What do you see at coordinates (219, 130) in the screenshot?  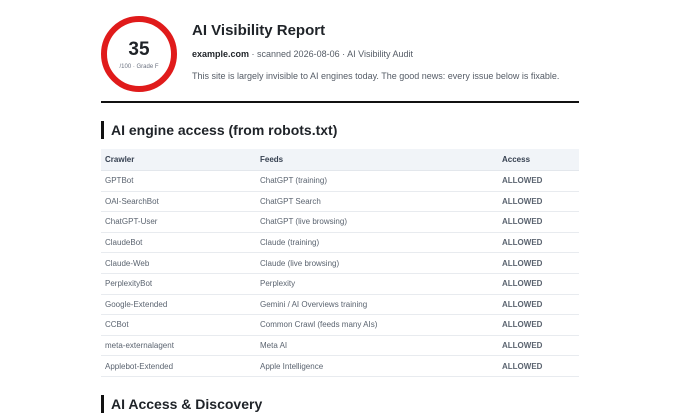 I see `section-title-engine-access: AI engine access (from robots.txt)` at bounding box center [219, 130].